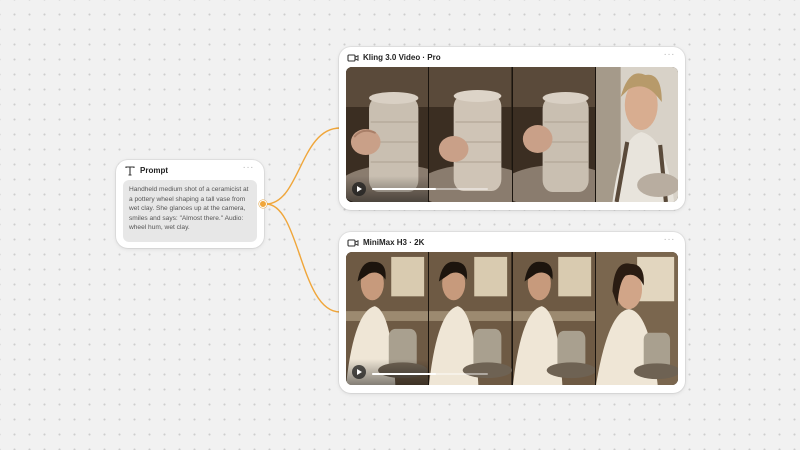  Describe the element at coordinates (263, 204) in the screenshot. I see `output-port` at that location.